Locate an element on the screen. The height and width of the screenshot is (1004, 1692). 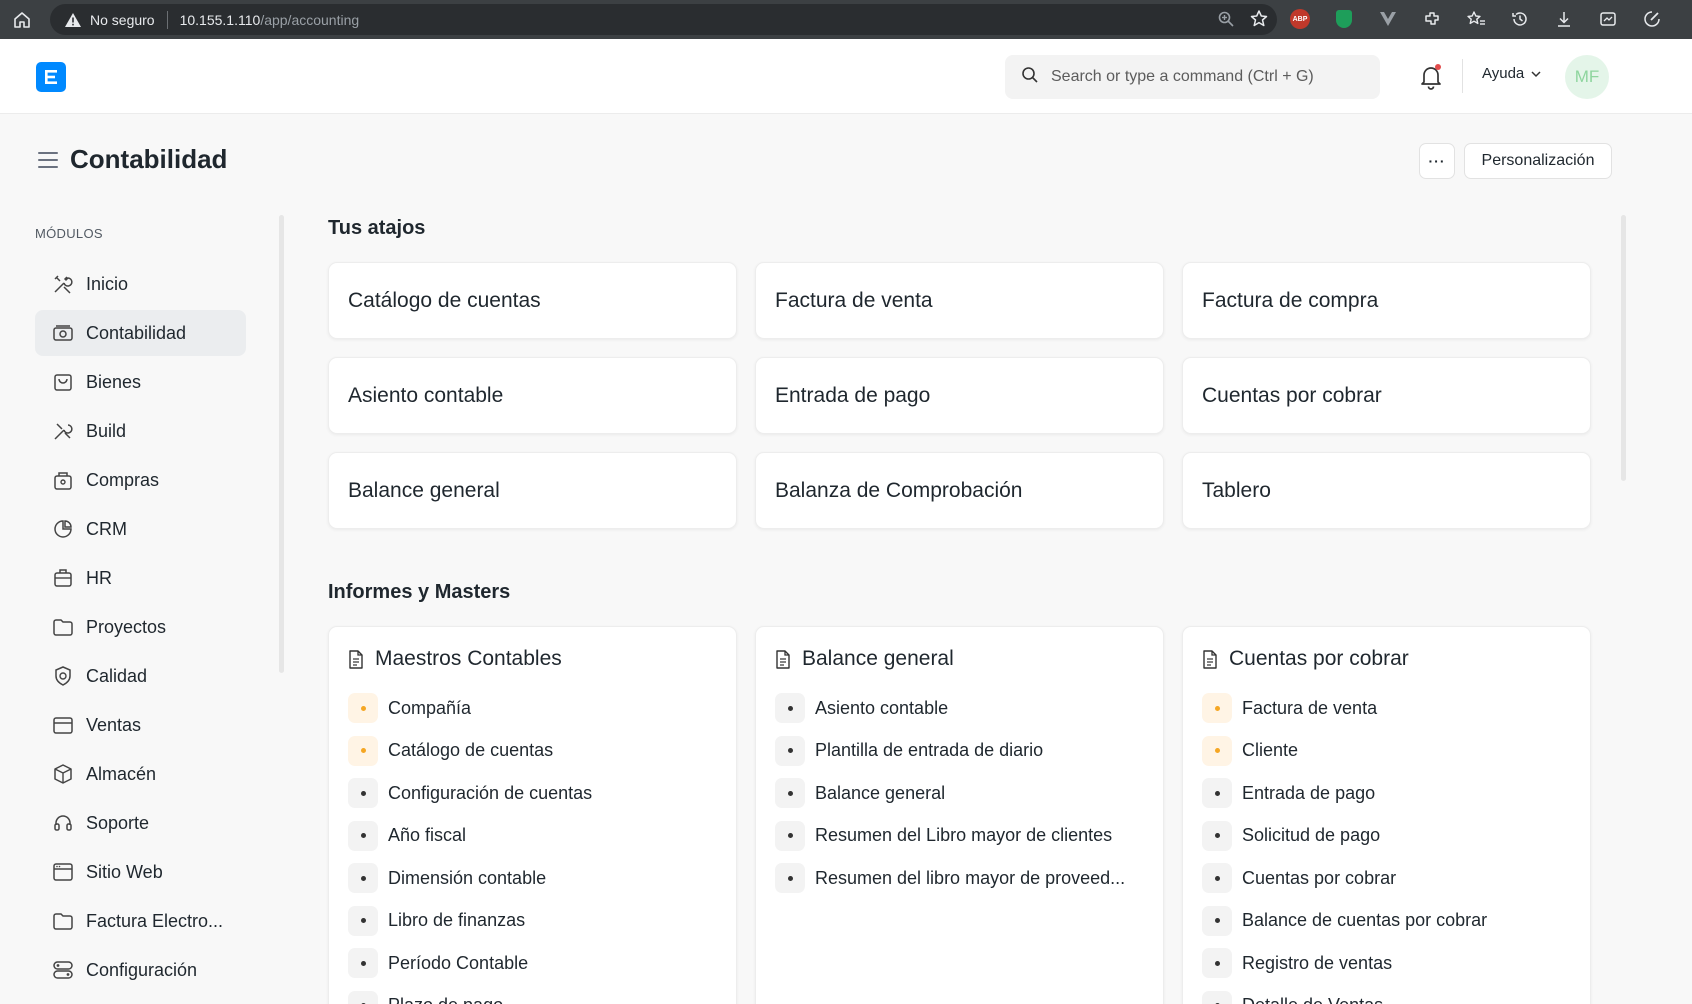
sidebar-item-bienes: Bienes is located at coordinates (140, 382).